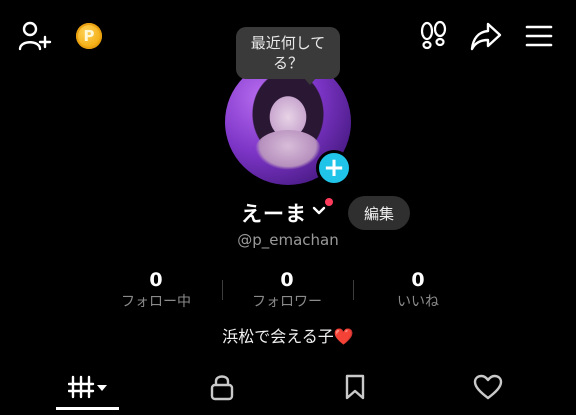 The height and width of the screenshot is (415, 576). I want to click on likes-count: 0, so click(418, 280).